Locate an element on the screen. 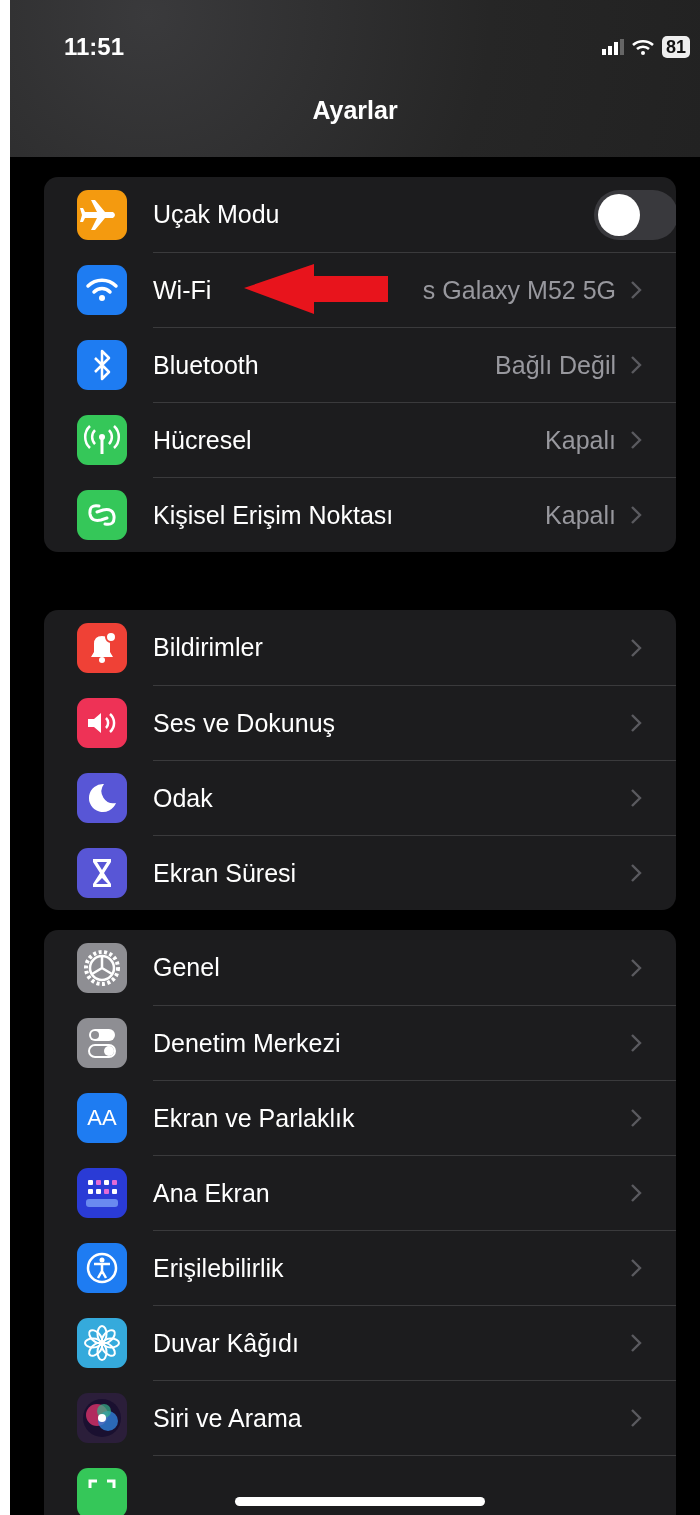 This screenshot has height=1515, width=700. signal-icon is located at coordinates (612, 47).